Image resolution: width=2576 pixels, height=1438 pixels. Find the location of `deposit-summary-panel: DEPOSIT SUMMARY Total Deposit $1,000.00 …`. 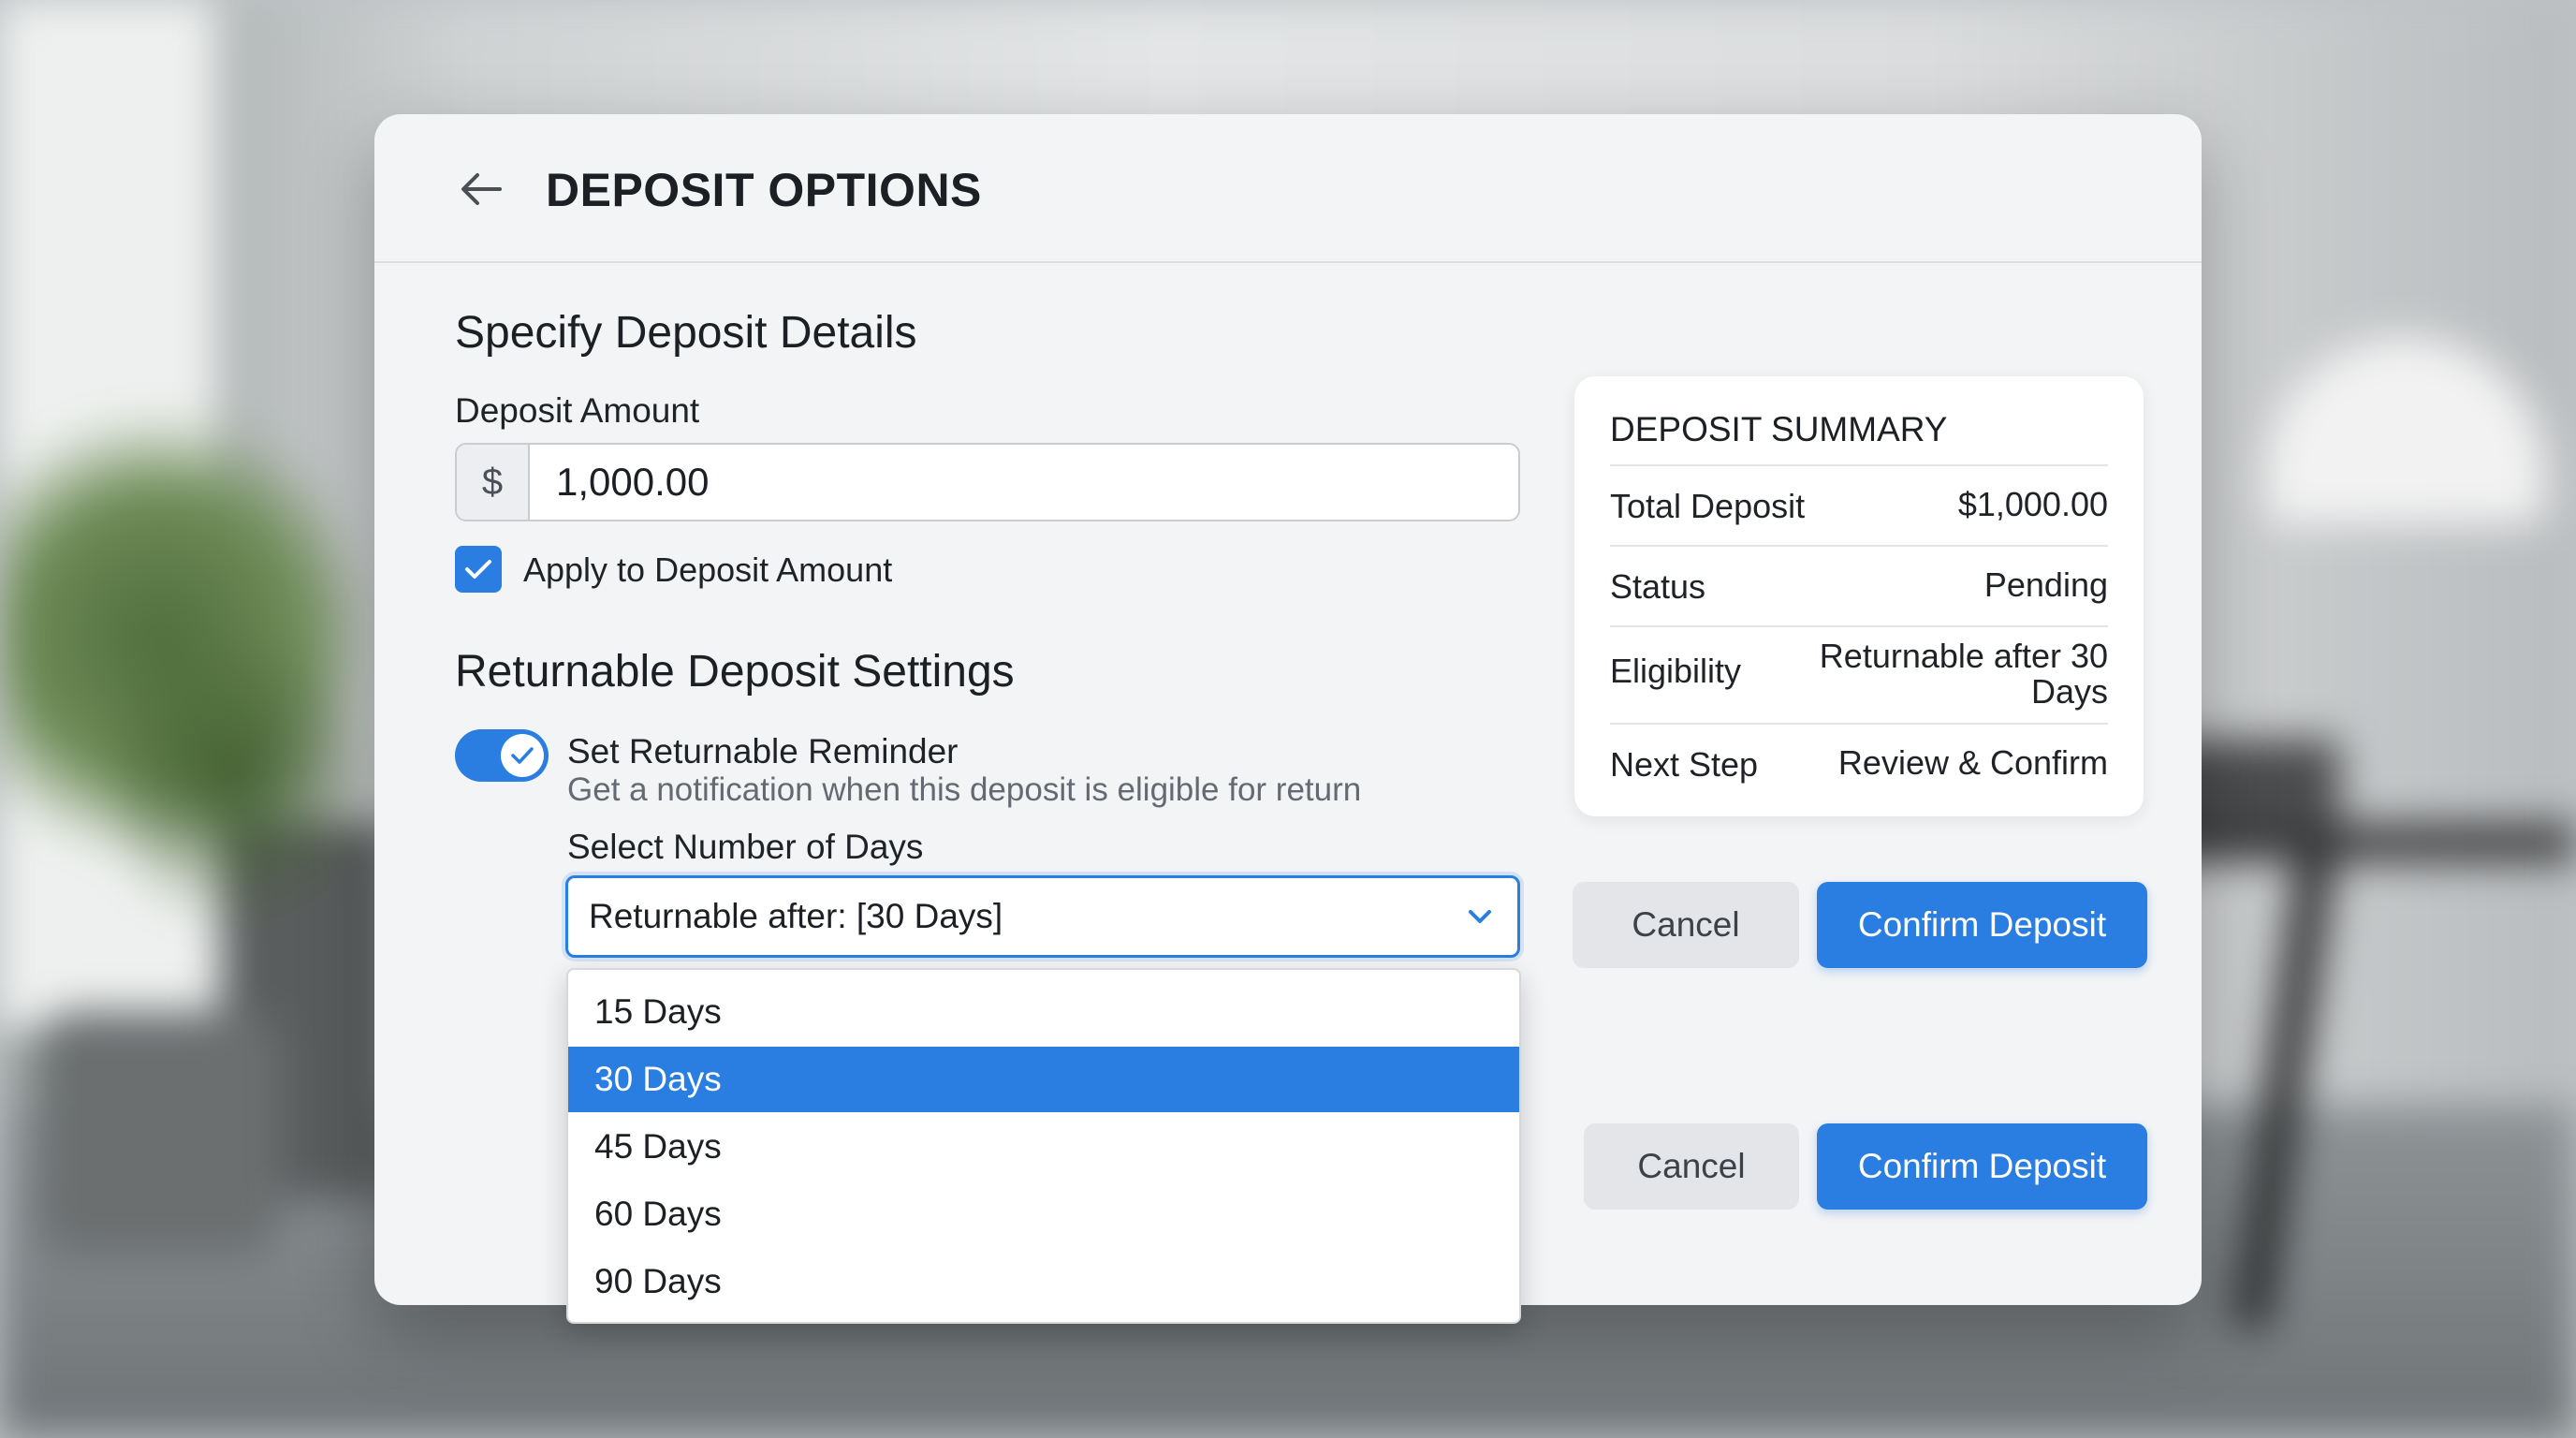

deposit-summary-panel: DEPOSIT SUMMARY Total Deposit $1,000.00 … is located at coordinates (1859, 596).